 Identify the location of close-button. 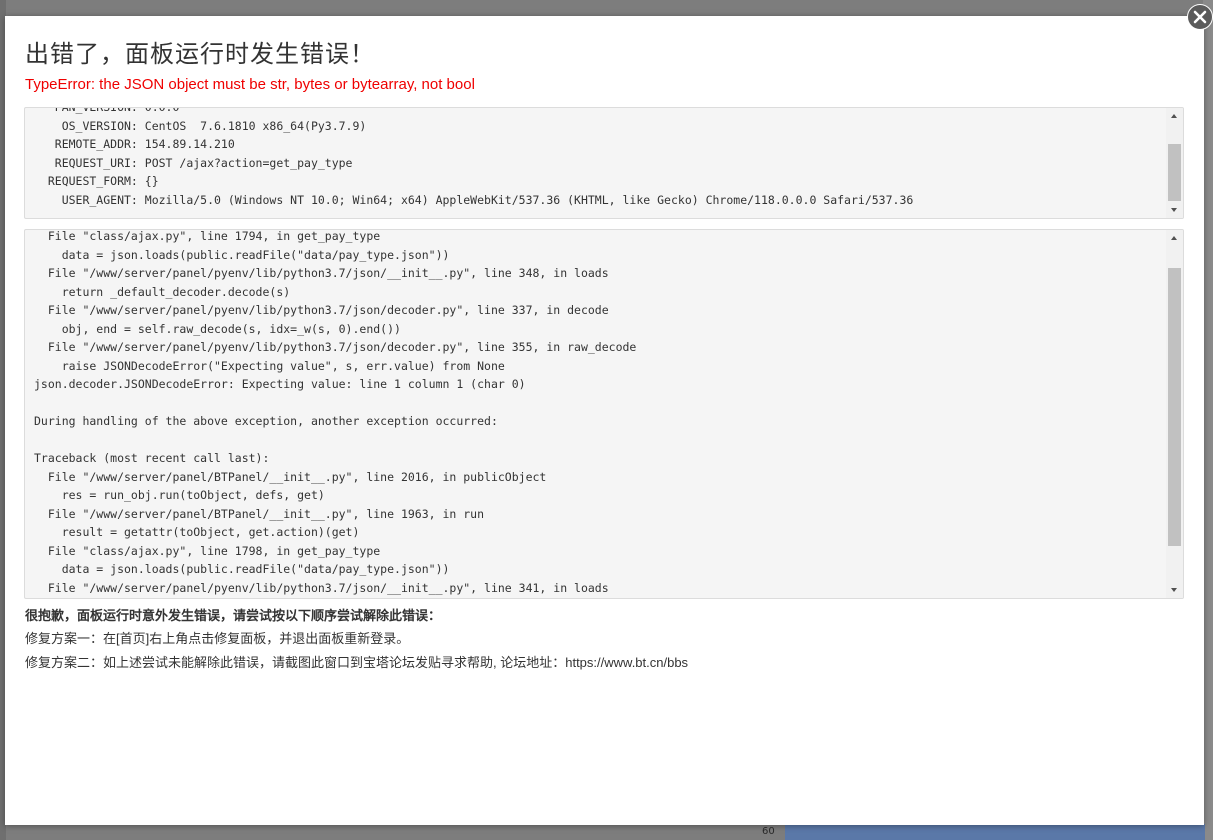
(1200, 17).